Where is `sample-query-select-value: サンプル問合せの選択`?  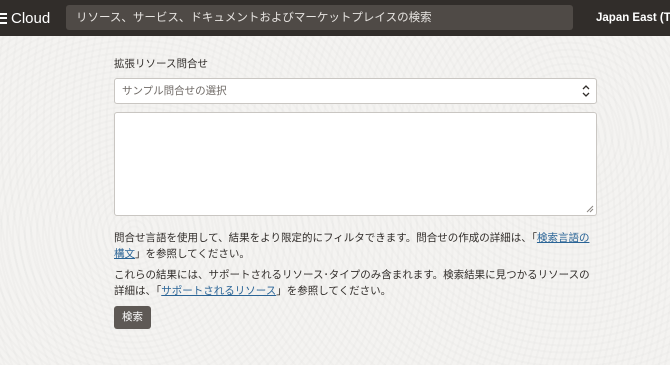
sample-query-select-value: サンプル問合せの選択 is located at coordinates (174, 91).